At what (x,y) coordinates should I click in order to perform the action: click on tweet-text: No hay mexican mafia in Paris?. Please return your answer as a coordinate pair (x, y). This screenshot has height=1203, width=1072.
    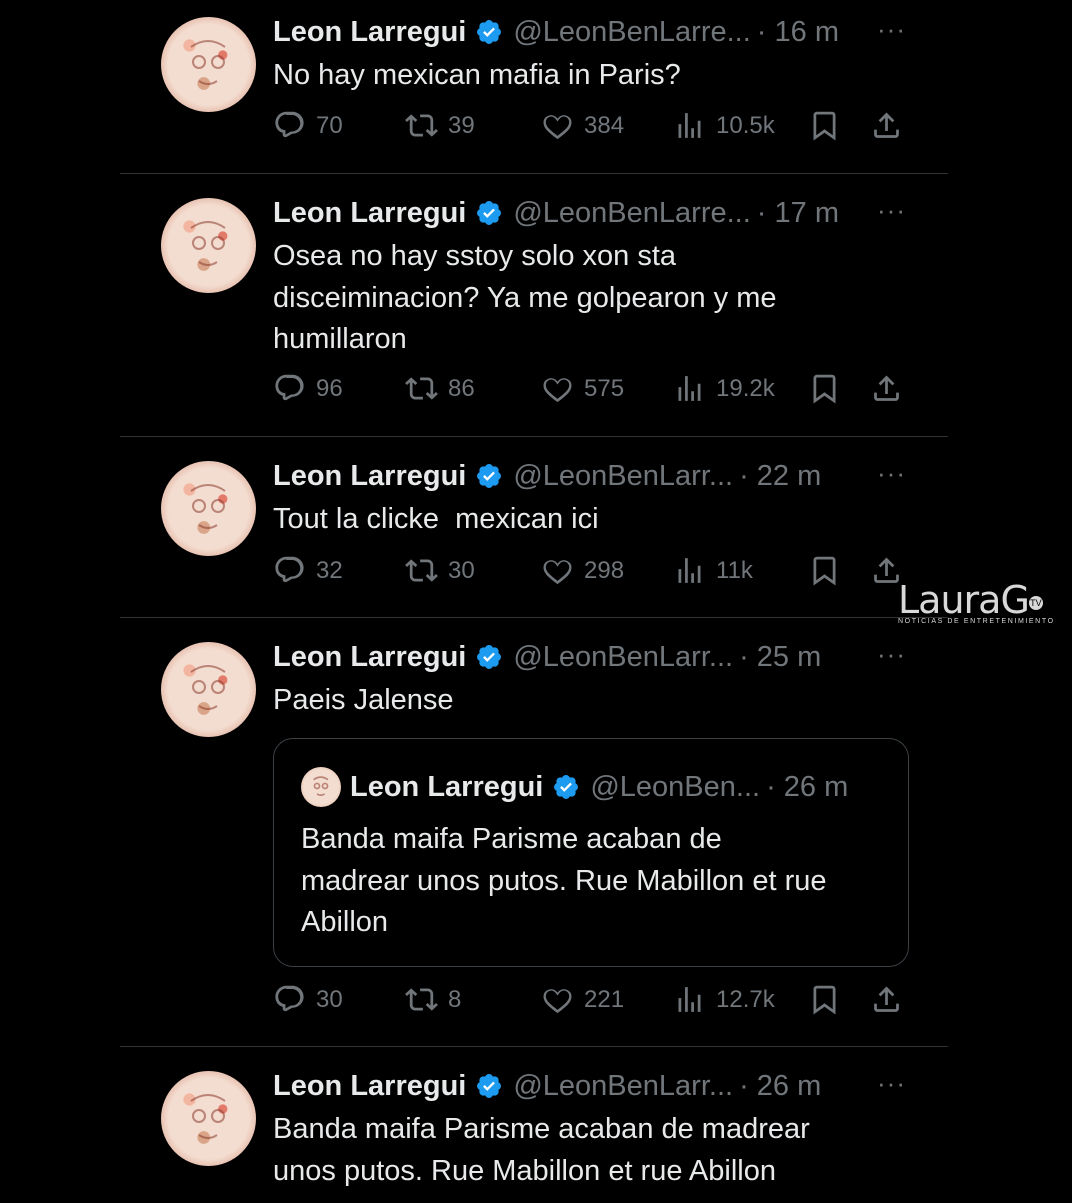
    Looking at the image, I should click on (477, 75).